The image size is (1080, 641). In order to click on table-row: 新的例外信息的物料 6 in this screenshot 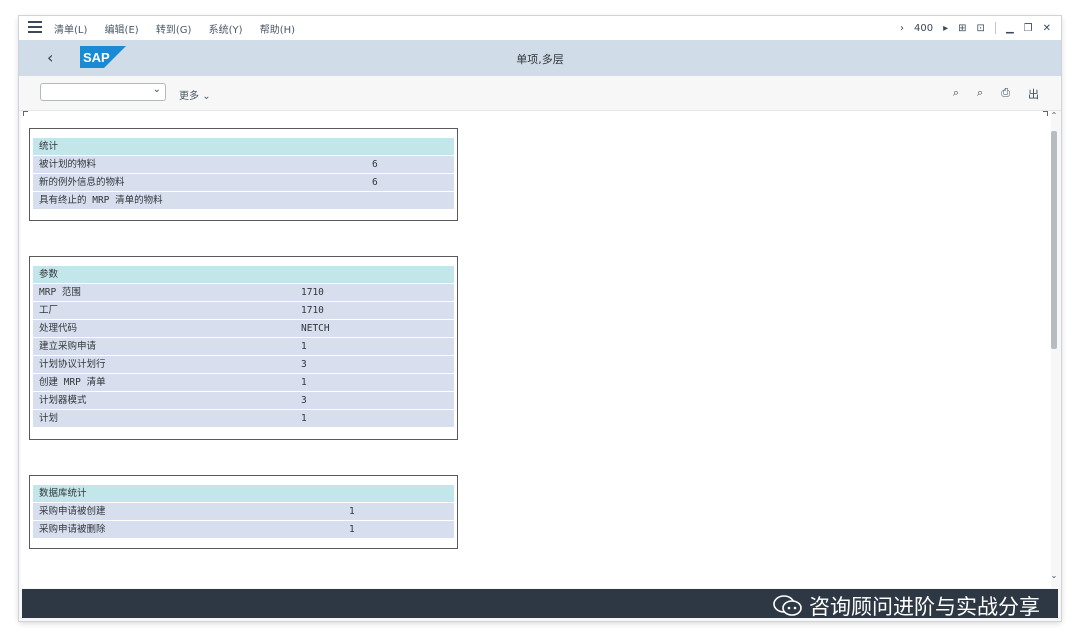, I will do `click(243, 182)`.